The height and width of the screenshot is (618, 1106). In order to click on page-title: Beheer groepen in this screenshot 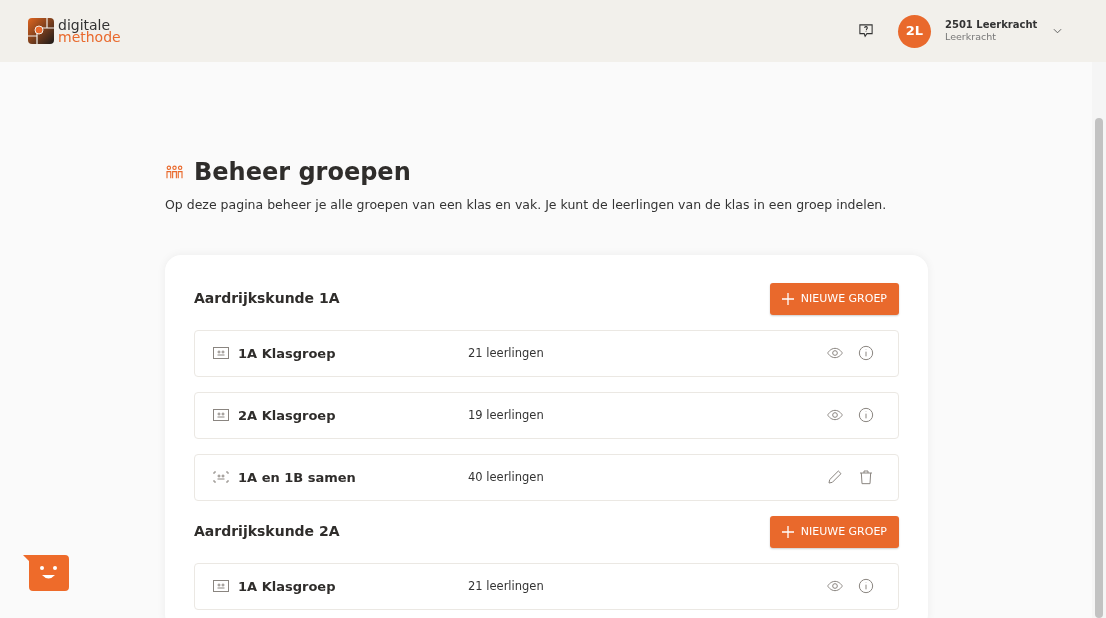, I will do `click(302, 172)`.